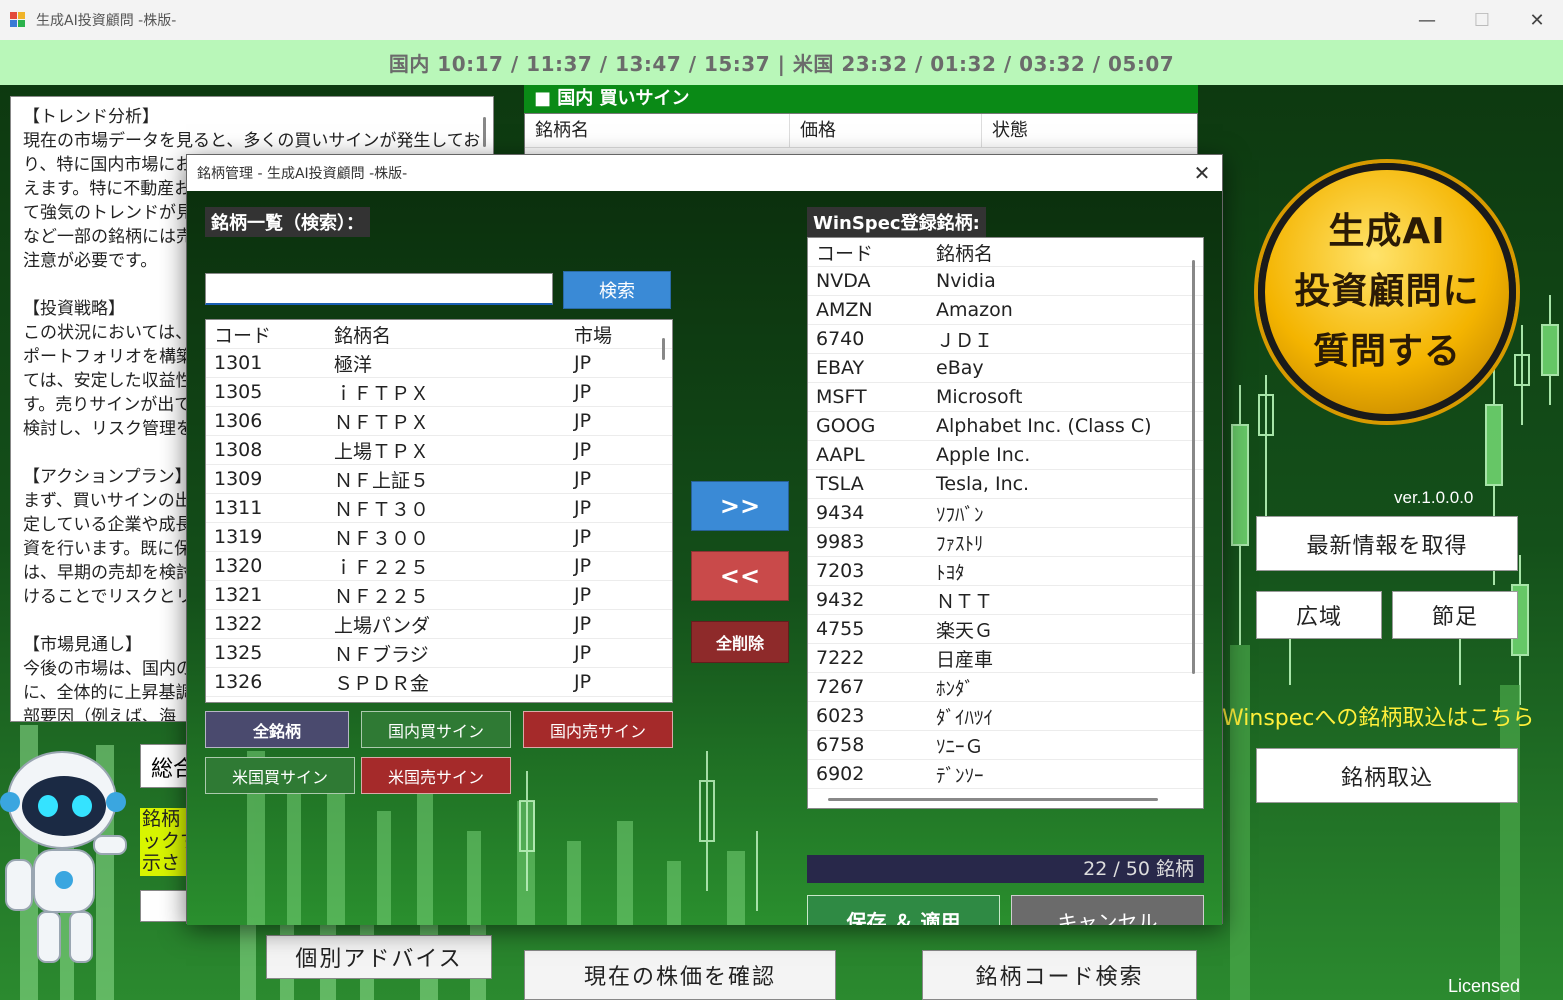 Image resolution: width=1563 pixels, height=1000 pixels. Describe the element at coordinates (439, 566) in the screenshot. I see `stock-list-row: 1320 ｉＦ２２５ JP` at that location.